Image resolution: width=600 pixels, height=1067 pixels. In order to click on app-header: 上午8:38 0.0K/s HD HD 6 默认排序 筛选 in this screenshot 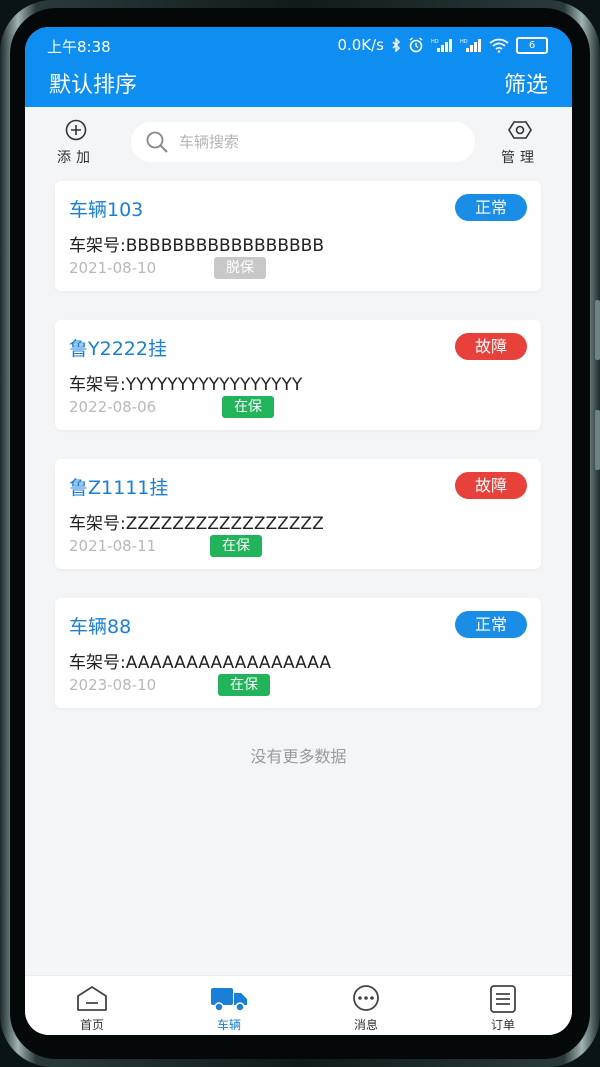, I will do `click(298, 67)`.